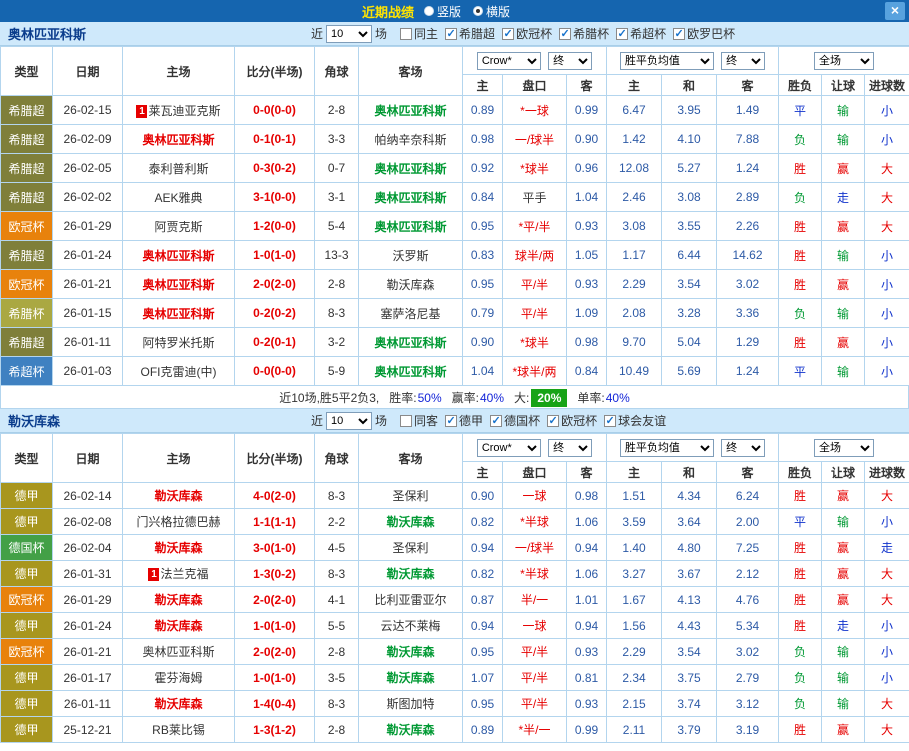 Image resolution: width=909 pixels, height=751 pixels. I want to click on close-icon: ×, so click(895, 11).